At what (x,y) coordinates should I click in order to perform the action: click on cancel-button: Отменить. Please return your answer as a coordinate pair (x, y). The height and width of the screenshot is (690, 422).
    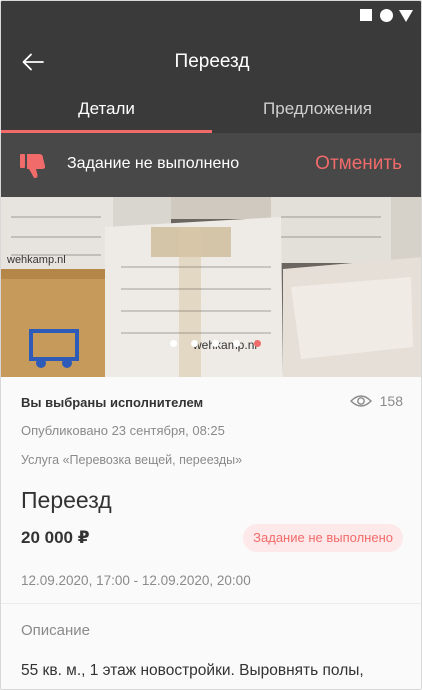
    Looking at the image, I should click on (358, 164).